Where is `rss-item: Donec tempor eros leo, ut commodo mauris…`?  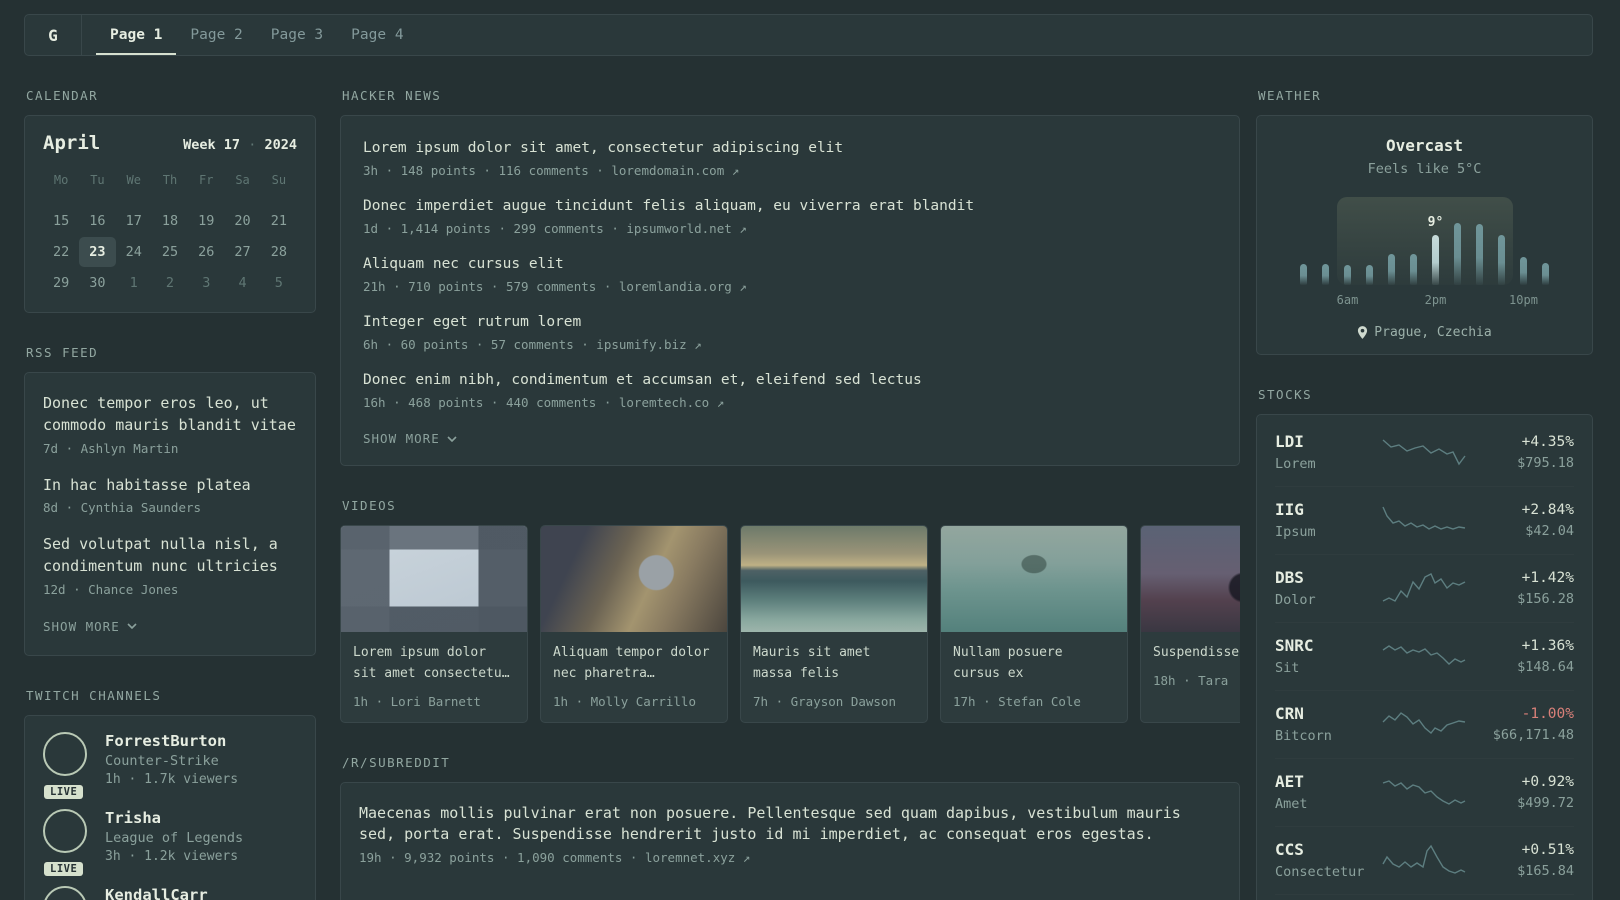
rss-item: Donec tempor eros leo, ut commodo mauris… is located at coordinates (170, 424).